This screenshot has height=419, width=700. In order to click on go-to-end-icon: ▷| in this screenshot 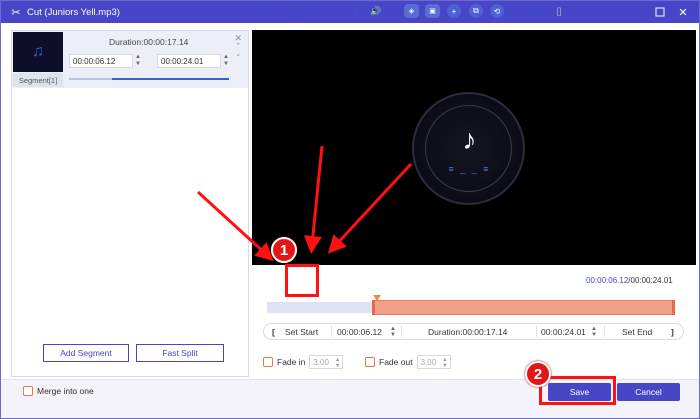, I will do `click(338, 11)`.